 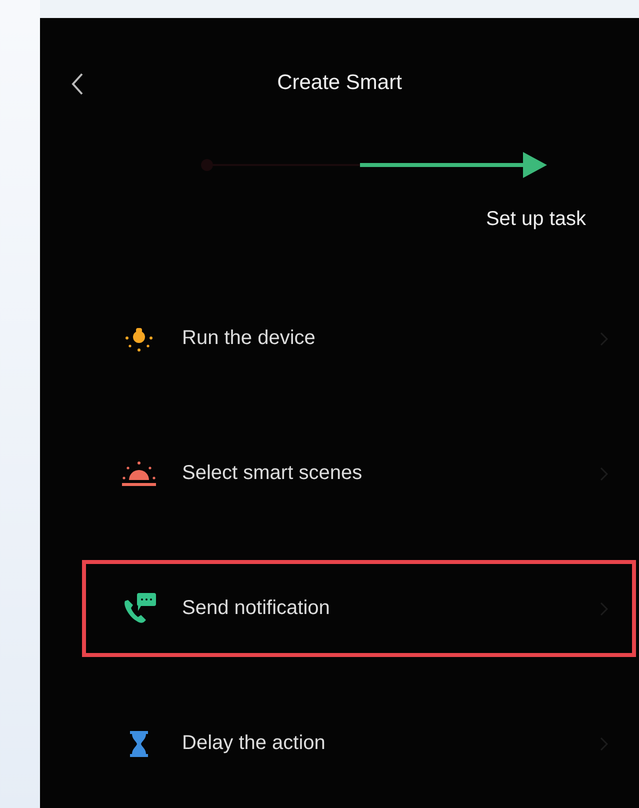 I want to click on action-label: Run the device, so click(x=249, y=338).